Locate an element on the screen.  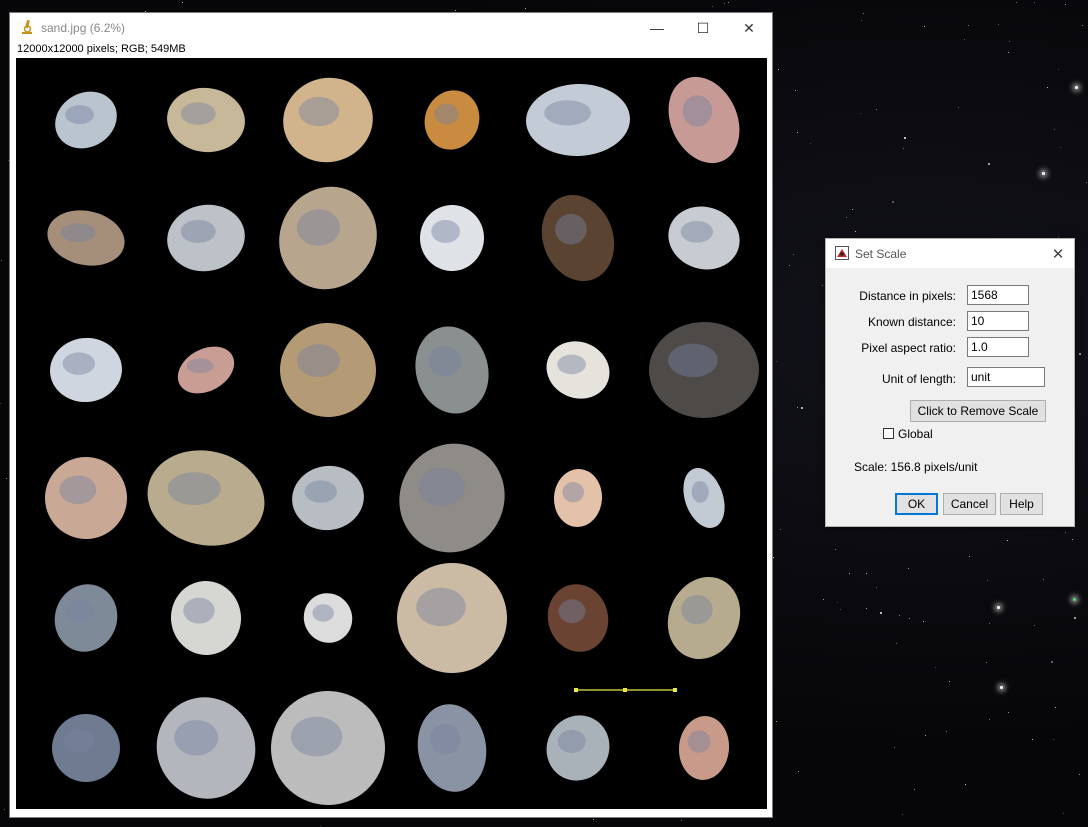
dialog-titlebar: Set Scale ✕ is located at coordinates (950, 253).